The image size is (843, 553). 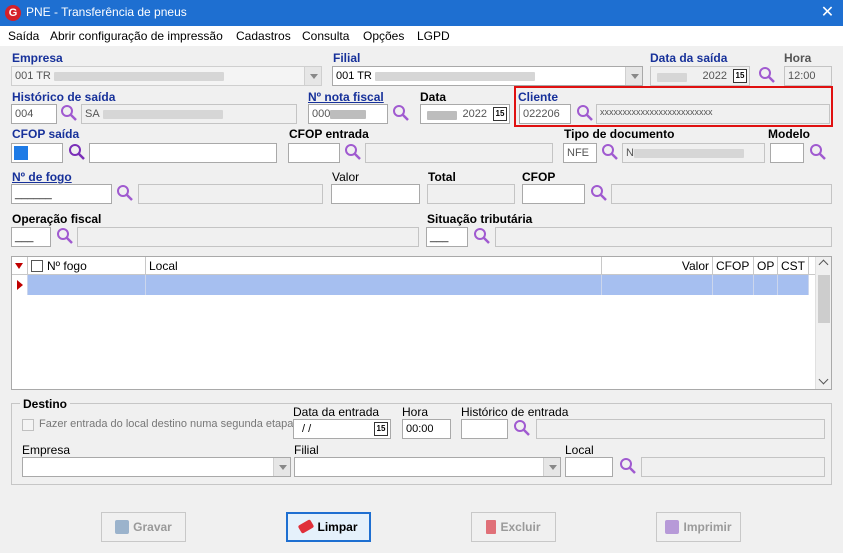 What do you see at coordinates (823, 264) in the screenshot?
I see `chevron-up-icon` at bounding box center [823, 264].